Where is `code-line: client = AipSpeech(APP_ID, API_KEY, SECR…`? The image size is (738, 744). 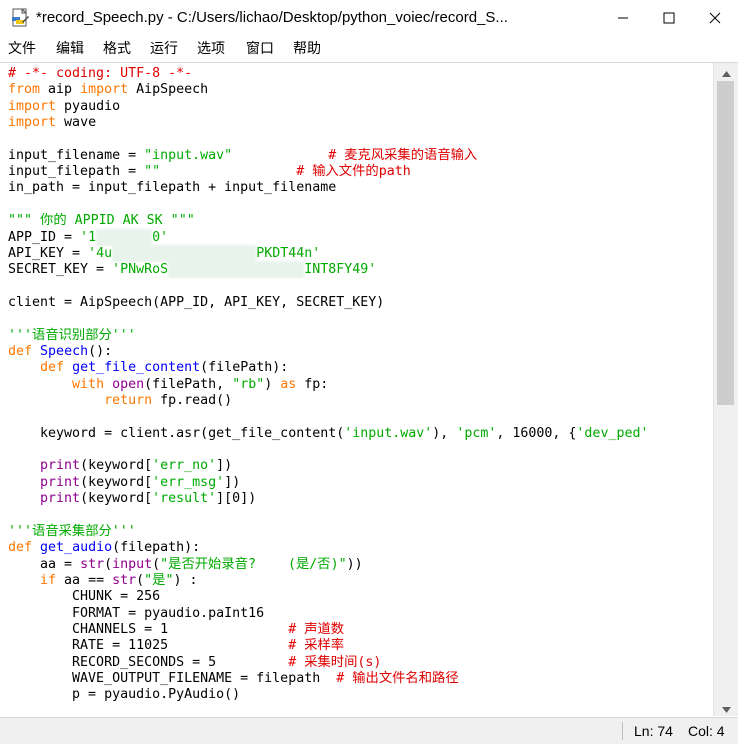
code-line: client = AipSpeech(APP_ID, API_KEY, SECR… is located at coordinates (196, 302).